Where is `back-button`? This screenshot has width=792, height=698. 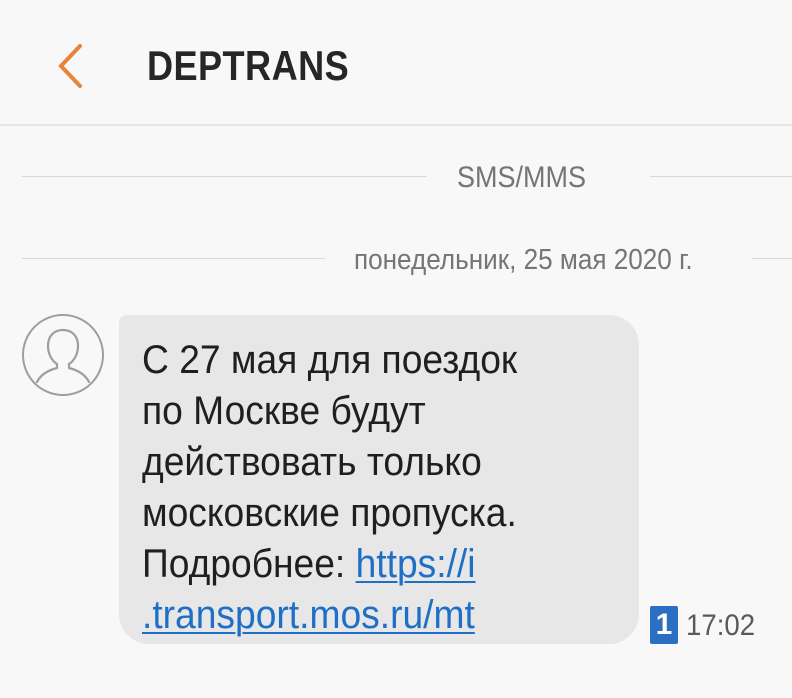
back-button is located at coordinates (72, 66).